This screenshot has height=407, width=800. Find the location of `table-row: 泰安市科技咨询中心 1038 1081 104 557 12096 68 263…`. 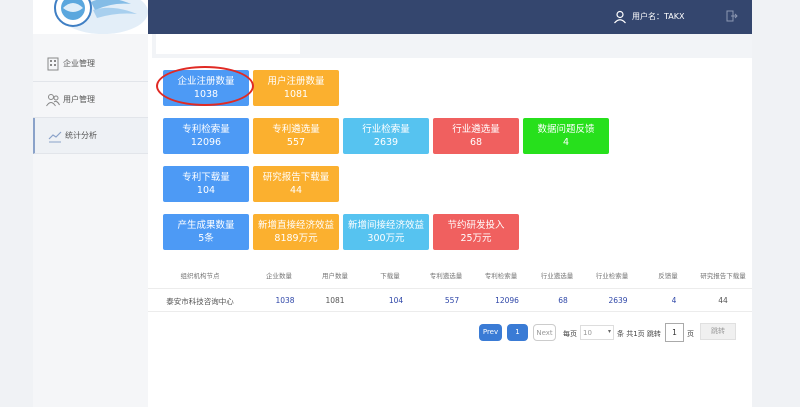

table-row: 泰安市科技咨询中心 1038 1081 104 557 12096 68 263… is located at coordinates (450, 300).